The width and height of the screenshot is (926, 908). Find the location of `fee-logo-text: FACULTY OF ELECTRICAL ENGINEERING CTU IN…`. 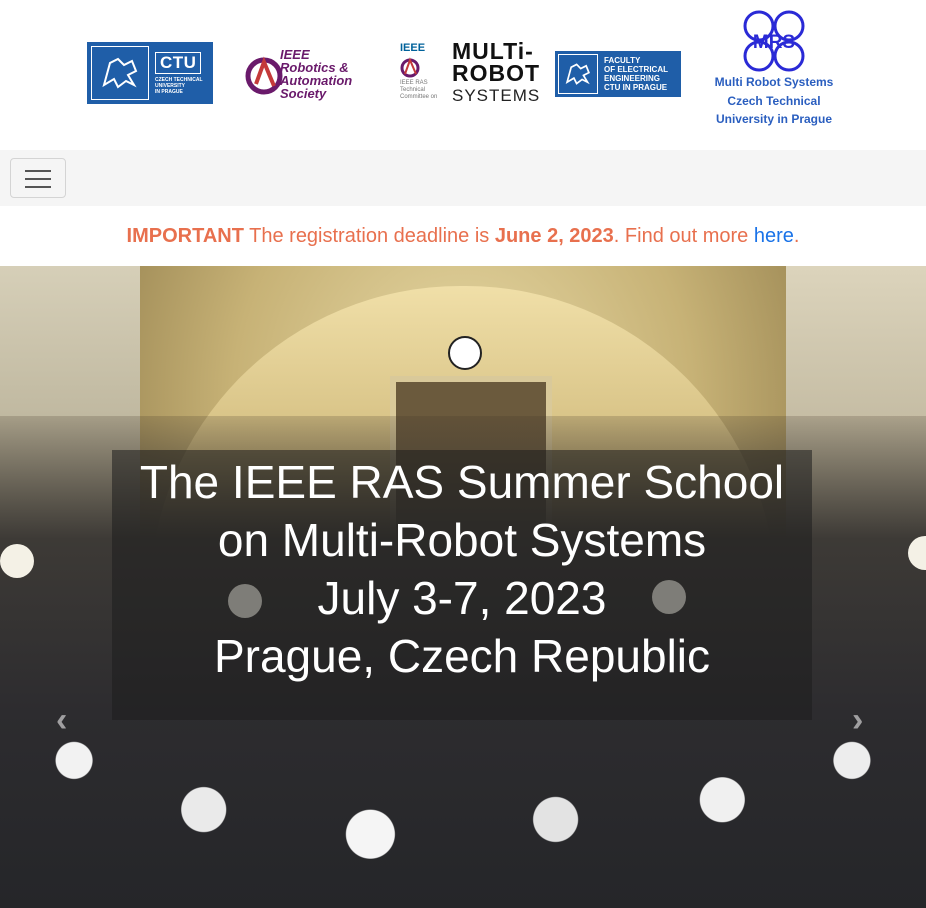

fee-logo-text: FACULTY OF ELECTRICAL ENGINEERING CTU IN… is located at coordinates (636, 74).